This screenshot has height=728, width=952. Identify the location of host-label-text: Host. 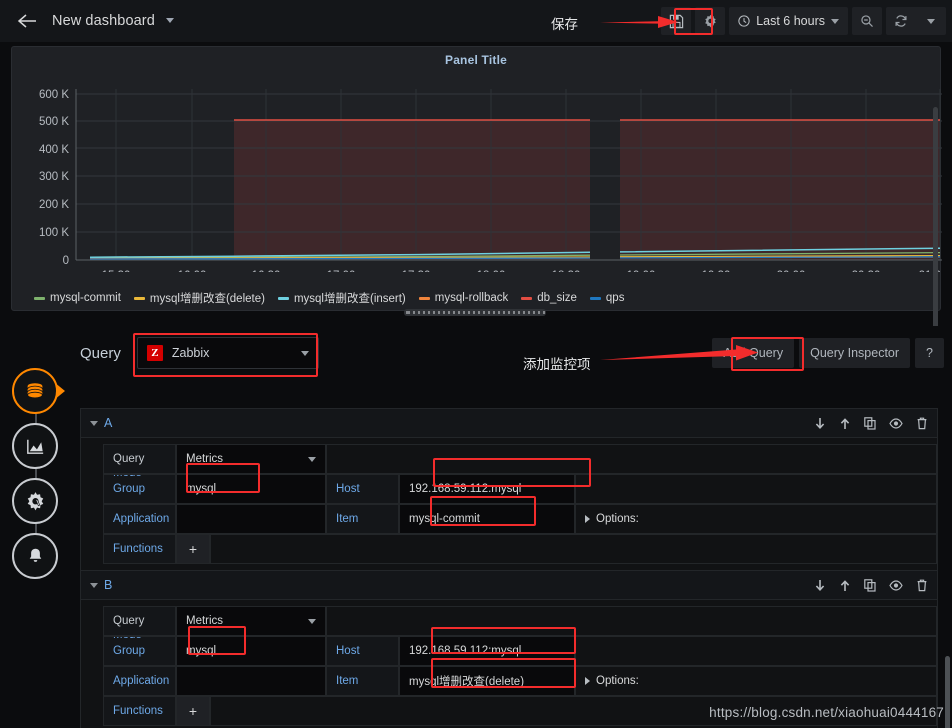
(348, 489).